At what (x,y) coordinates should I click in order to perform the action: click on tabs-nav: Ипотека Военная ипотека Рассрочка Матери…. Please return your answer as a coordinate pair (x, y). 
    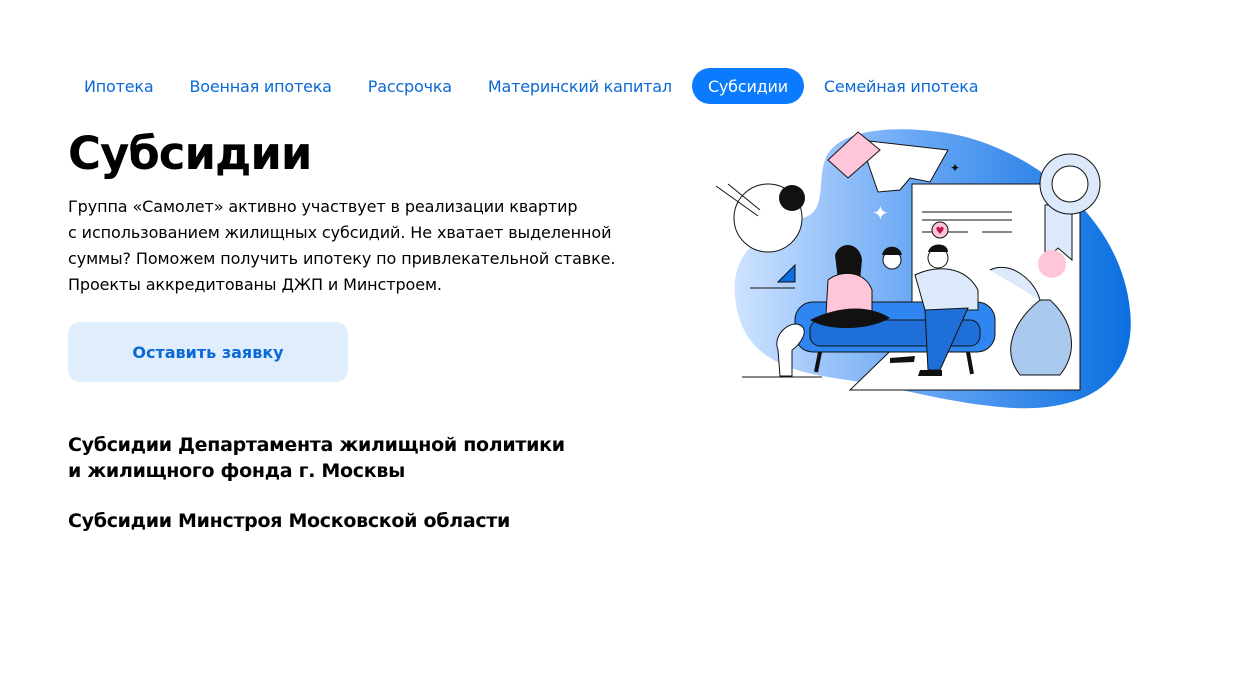
    Looking at the image, I should click on (533, 86).